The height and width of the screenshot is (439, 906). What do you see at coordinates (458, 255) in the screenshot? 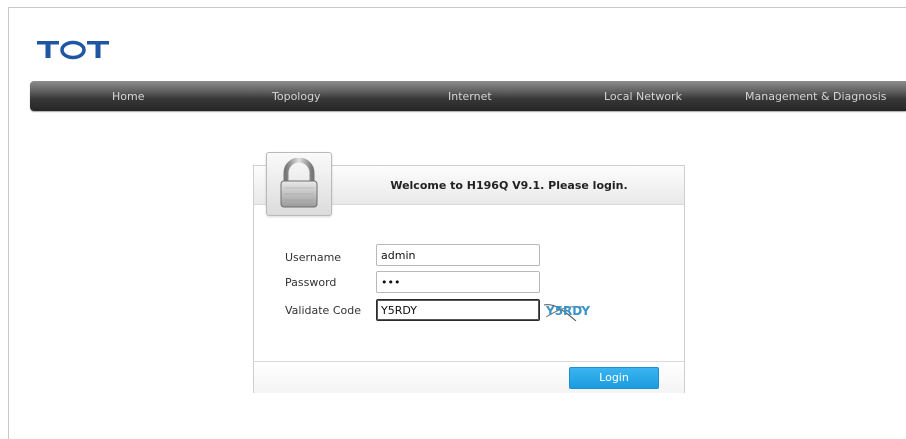
I see `username-input` at bounding box center [458, 255].